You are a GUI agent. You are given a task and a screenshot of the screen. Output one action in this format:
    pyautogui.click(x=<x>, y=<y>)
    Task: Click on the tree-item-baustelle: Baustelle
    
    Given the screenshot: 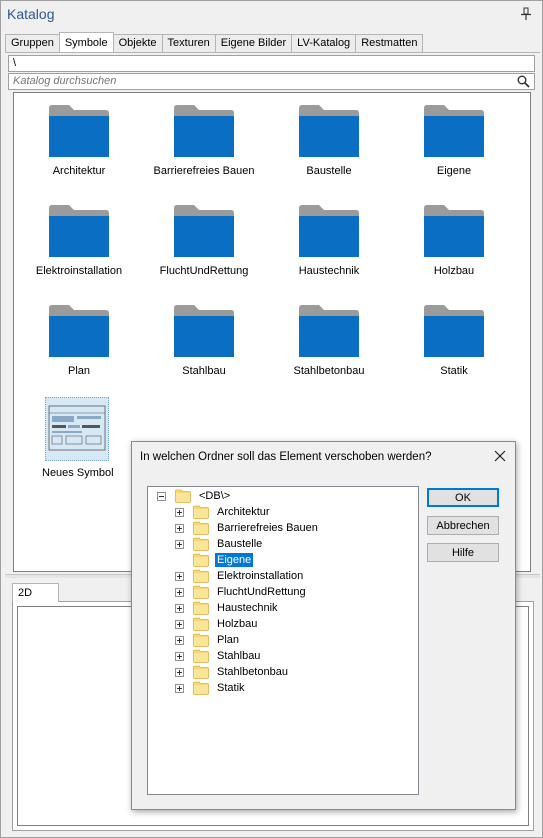 What is the action you would take?
    pyautogui.click(x=219, y=544)
    